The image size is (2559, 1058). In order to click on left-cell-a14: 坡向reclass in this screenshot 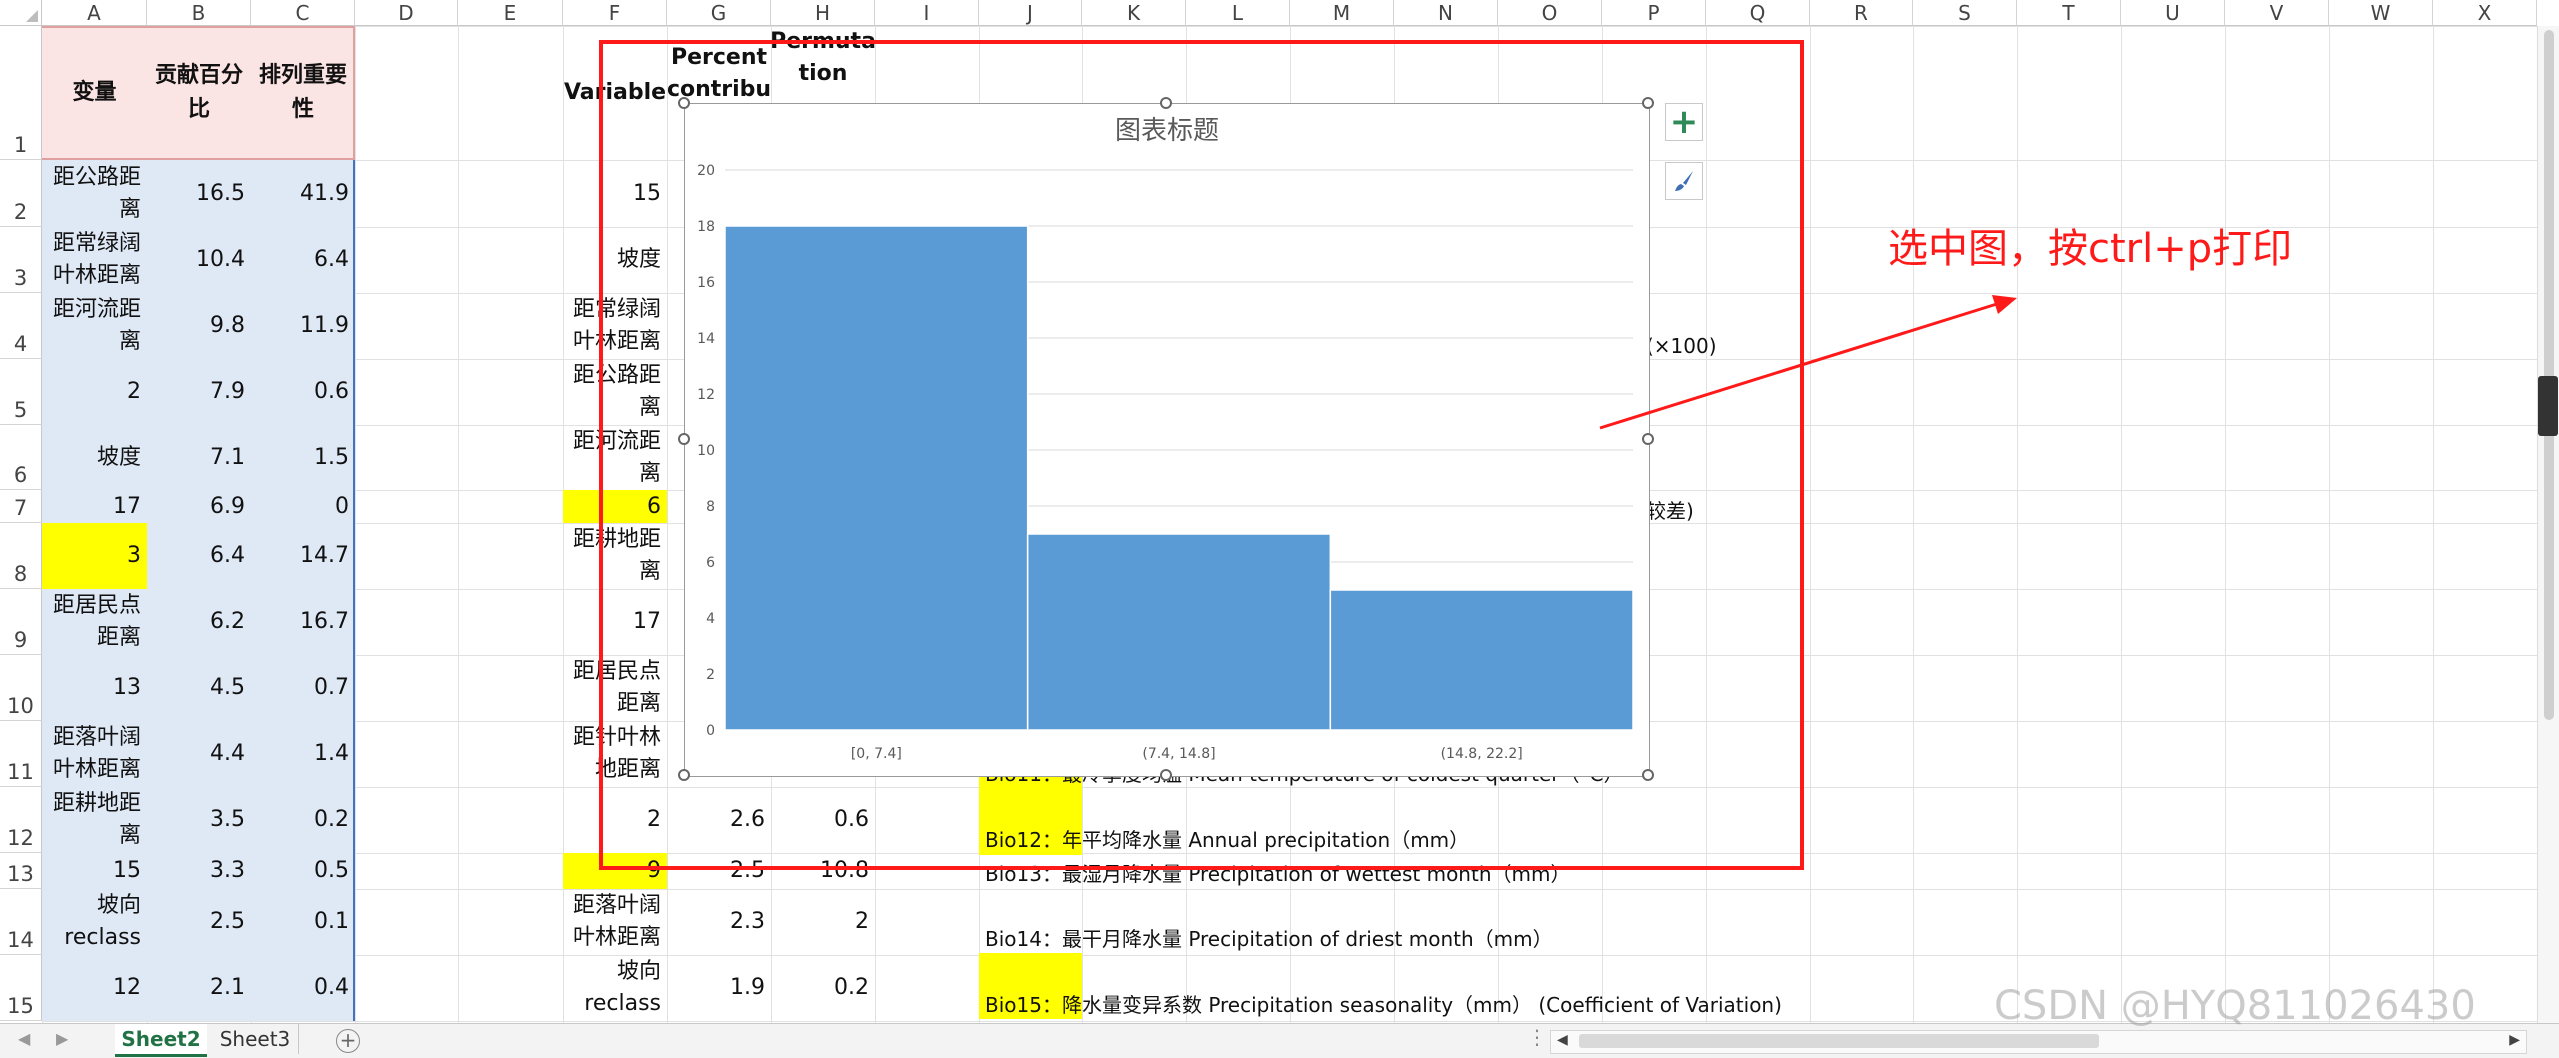, I will do `click(94, 922)`.